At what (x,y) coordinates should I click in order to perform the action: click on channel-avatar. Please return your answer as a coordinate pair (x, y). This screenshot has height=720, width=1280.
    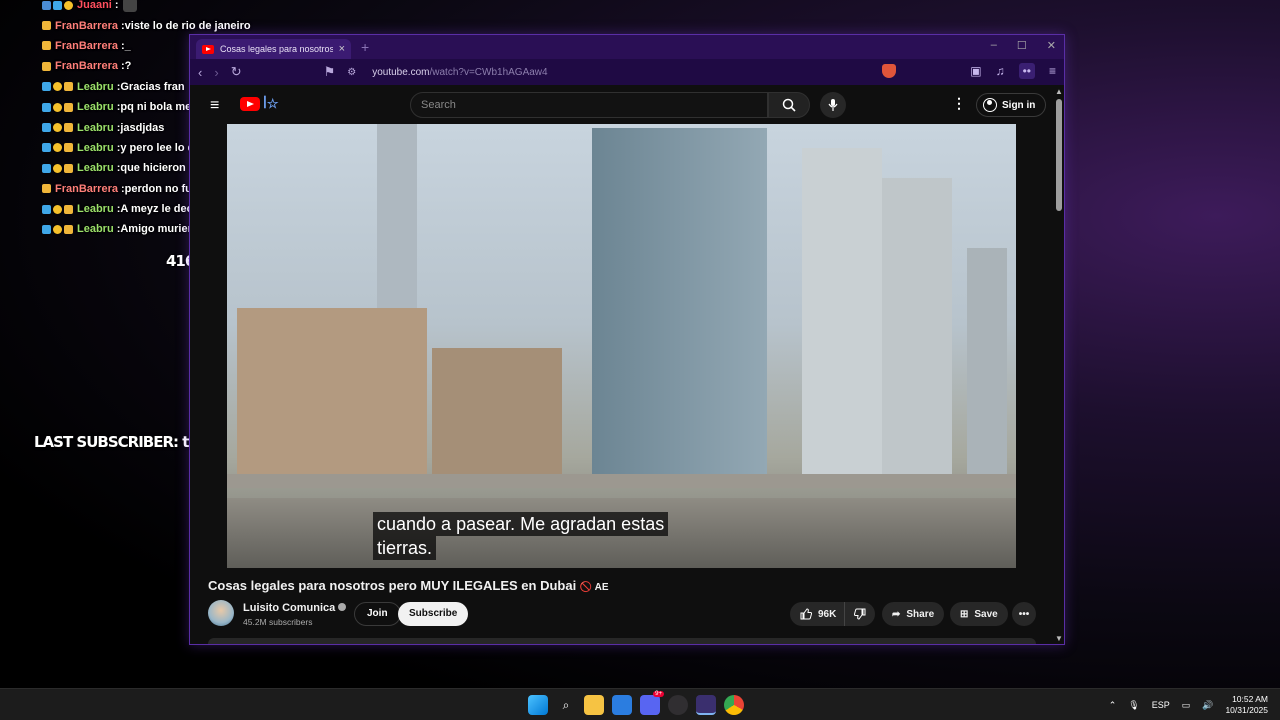
    Looking at the image, I should click on (221, 613).